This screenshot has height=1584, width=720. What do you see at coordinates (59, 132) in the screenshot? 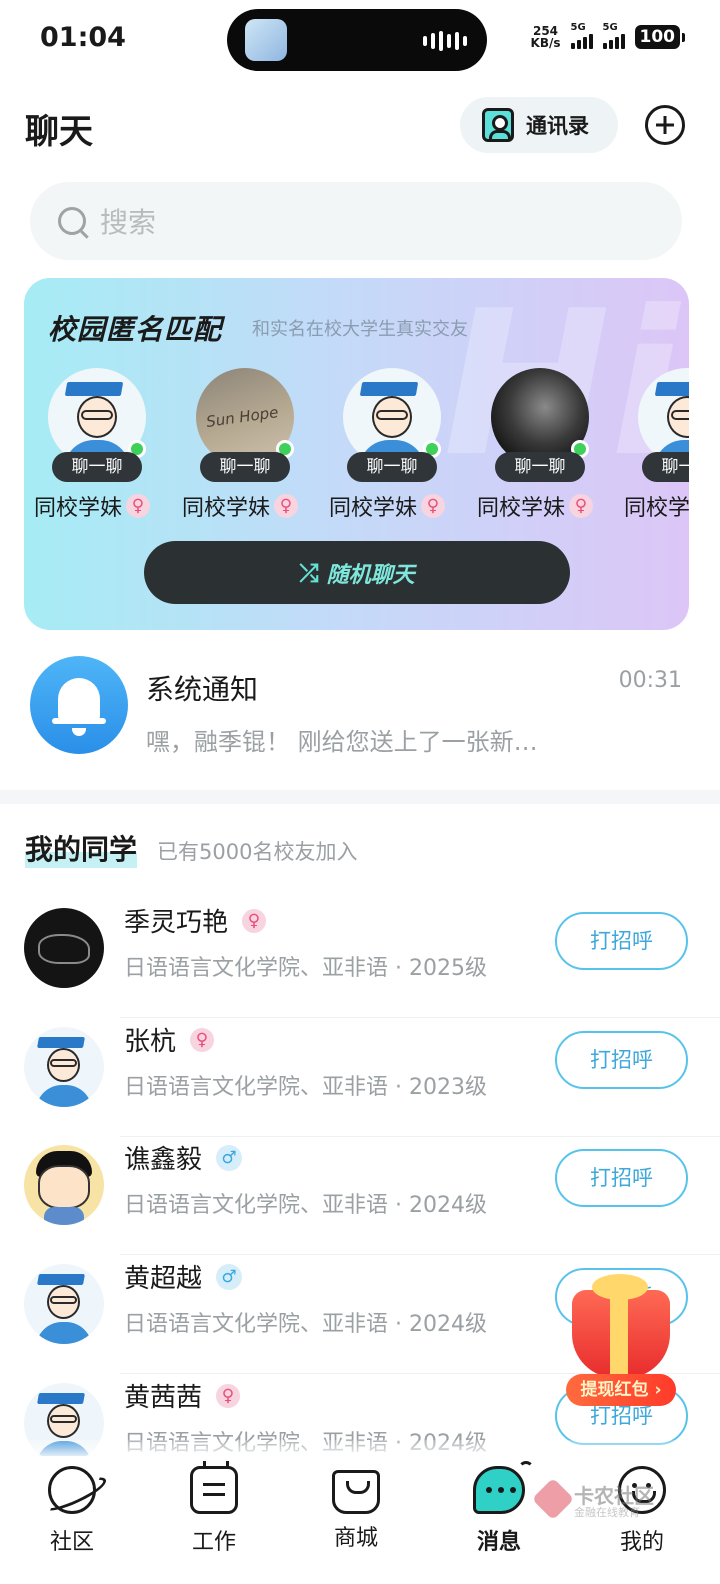
I see `page-title: 聊天` at bounding box center [59, 132].